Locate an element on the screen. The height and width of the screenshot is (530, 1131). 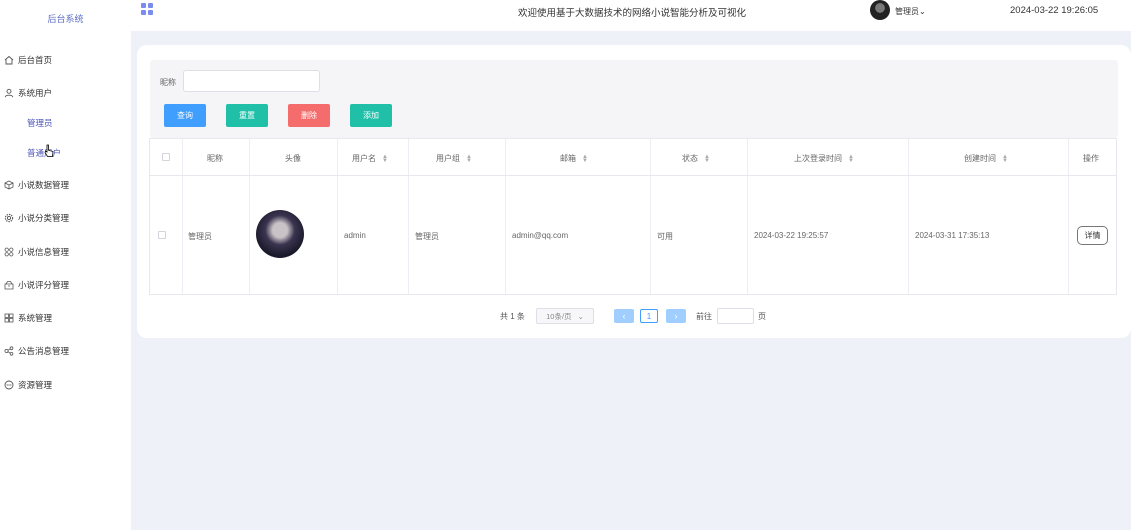
column-header: 操作 is located at coordinates (1091, 158).